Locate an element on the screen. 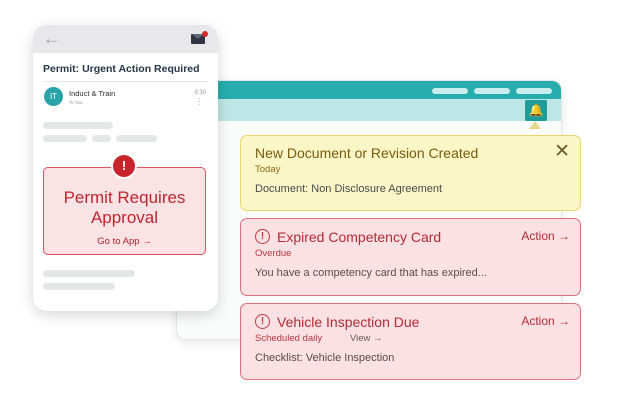 The width and height of the screenshot is (619, 403). email-sender: Induct & Train is located at coordinates (92, 93).